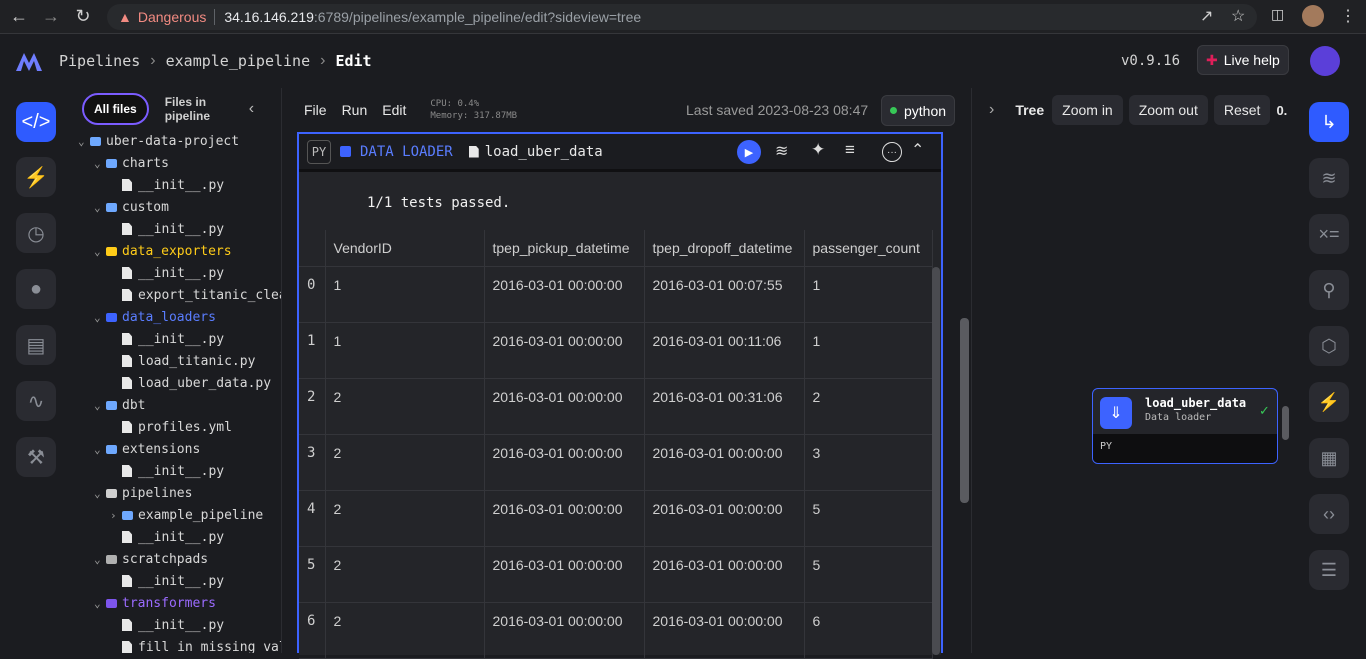  What do you see at coordinates (116, 515) in the screenshot?
I see `chevron-right-icon: ›` at bounding box center [116, 515].